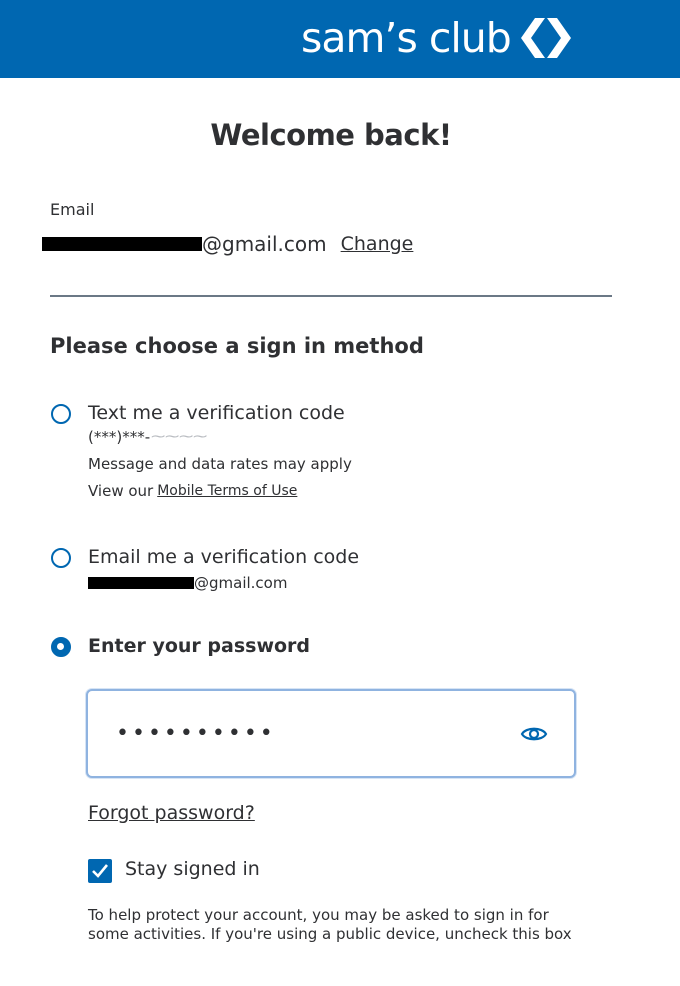  I want to click on phone-masked-row: (***)***- ⁓⁓⁓⁓, so click(147, 437).